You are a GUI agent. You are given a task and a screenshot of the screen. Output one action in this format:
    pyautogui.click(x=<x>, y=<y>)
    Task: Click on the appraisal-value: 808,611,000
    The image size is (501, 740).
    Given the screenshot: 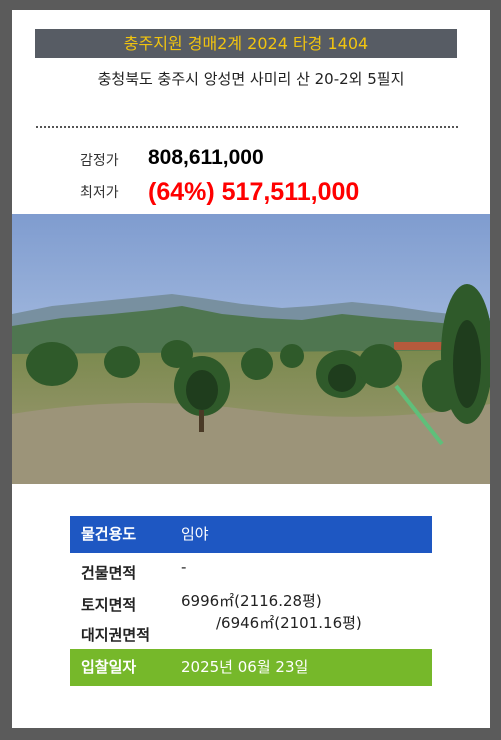 What is the action you would take?
    pyautogui.click(x=206, y=157)
    